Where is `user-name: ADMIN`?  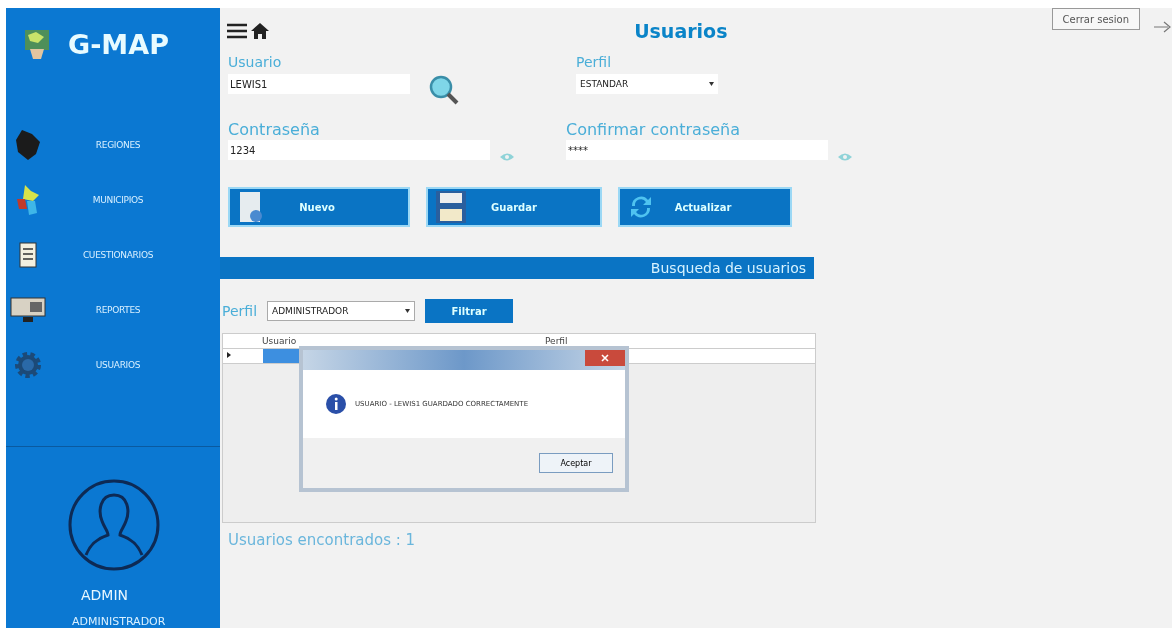
user-name: ADMIN is located at coordinates (105, 595).